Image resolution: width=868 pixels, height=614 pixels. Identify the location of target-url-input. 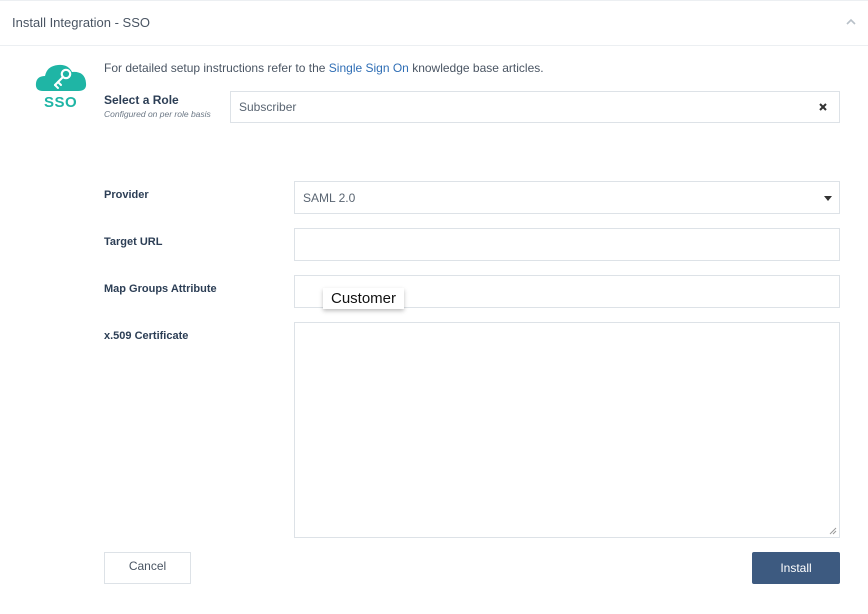
(567, 244).